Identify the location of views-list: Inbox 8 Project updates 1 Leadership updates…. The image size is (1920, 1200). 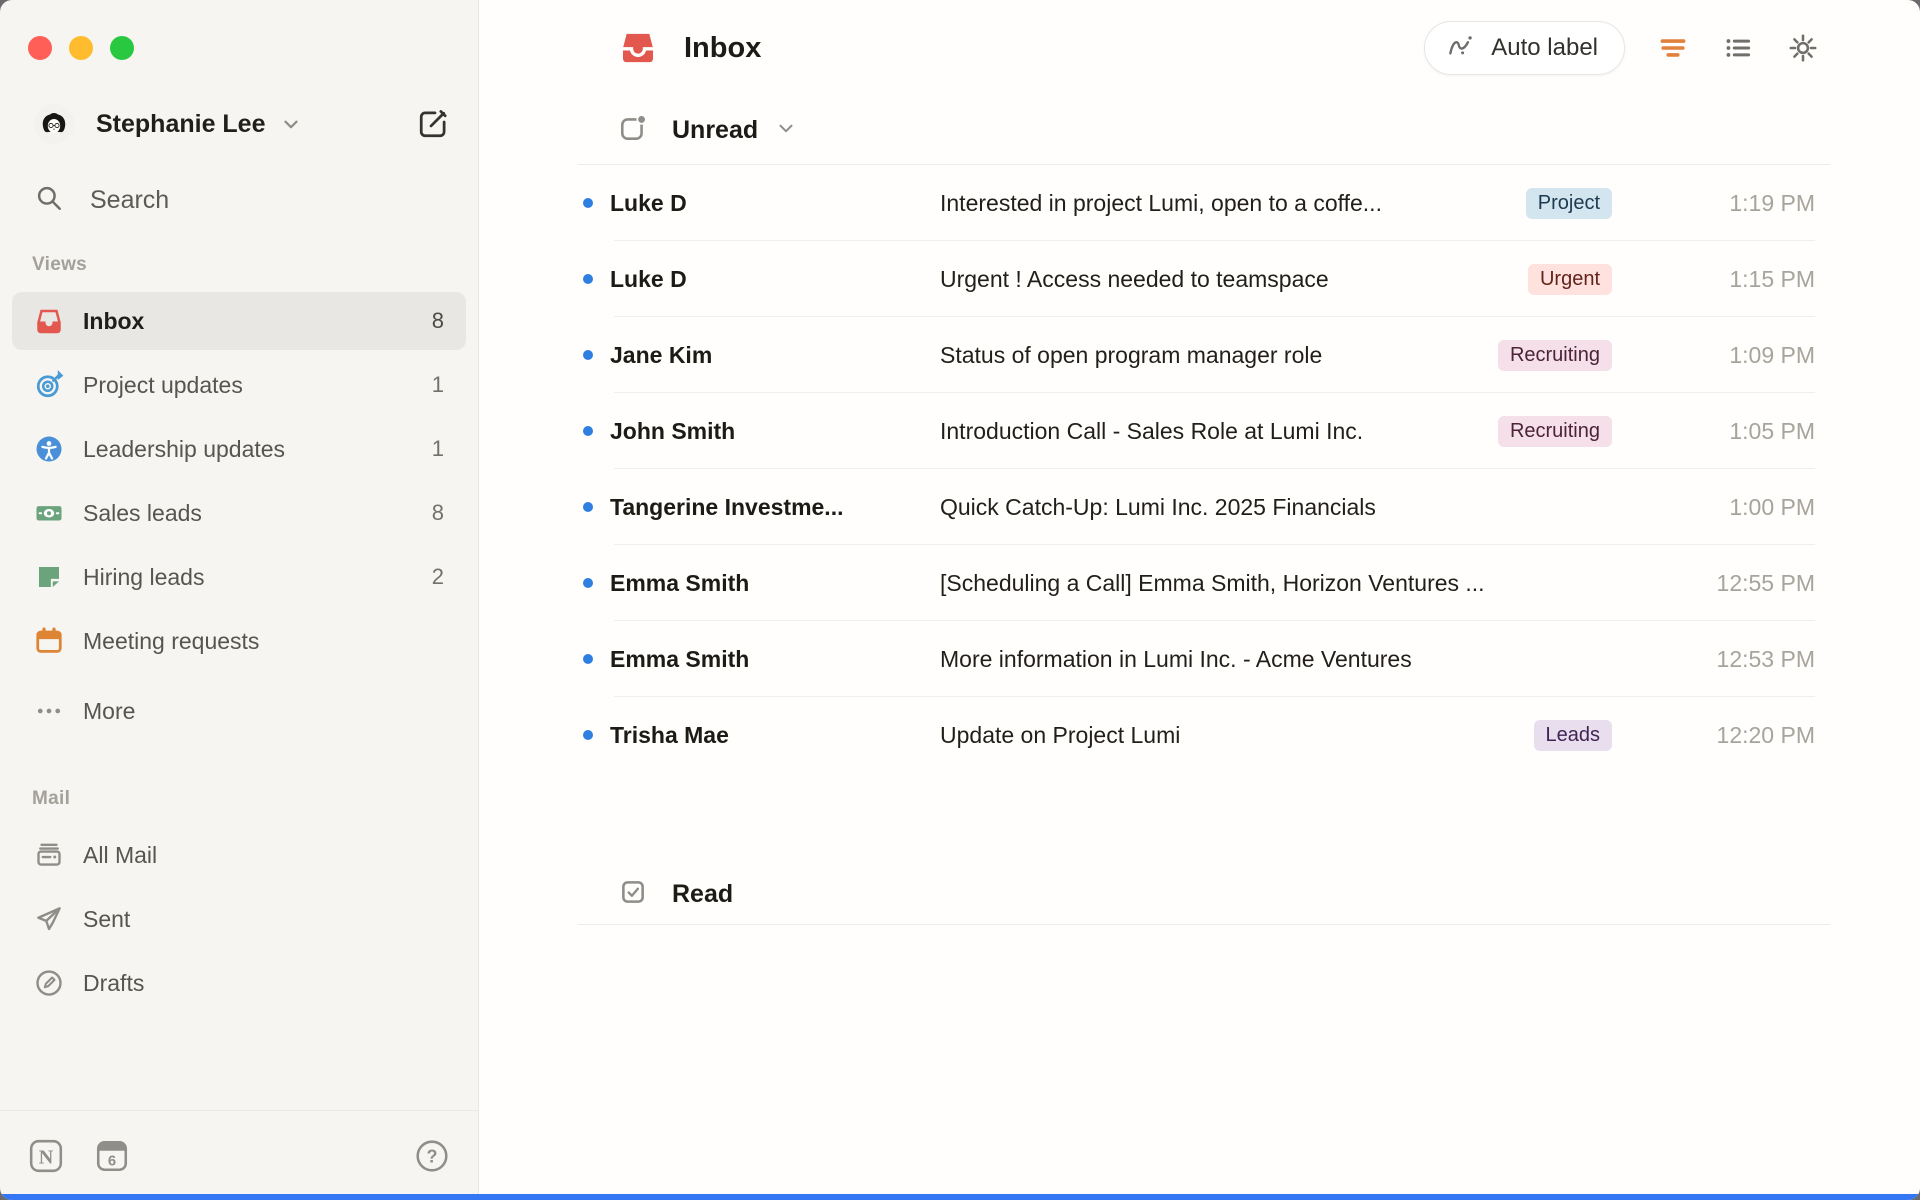
(239, 516).